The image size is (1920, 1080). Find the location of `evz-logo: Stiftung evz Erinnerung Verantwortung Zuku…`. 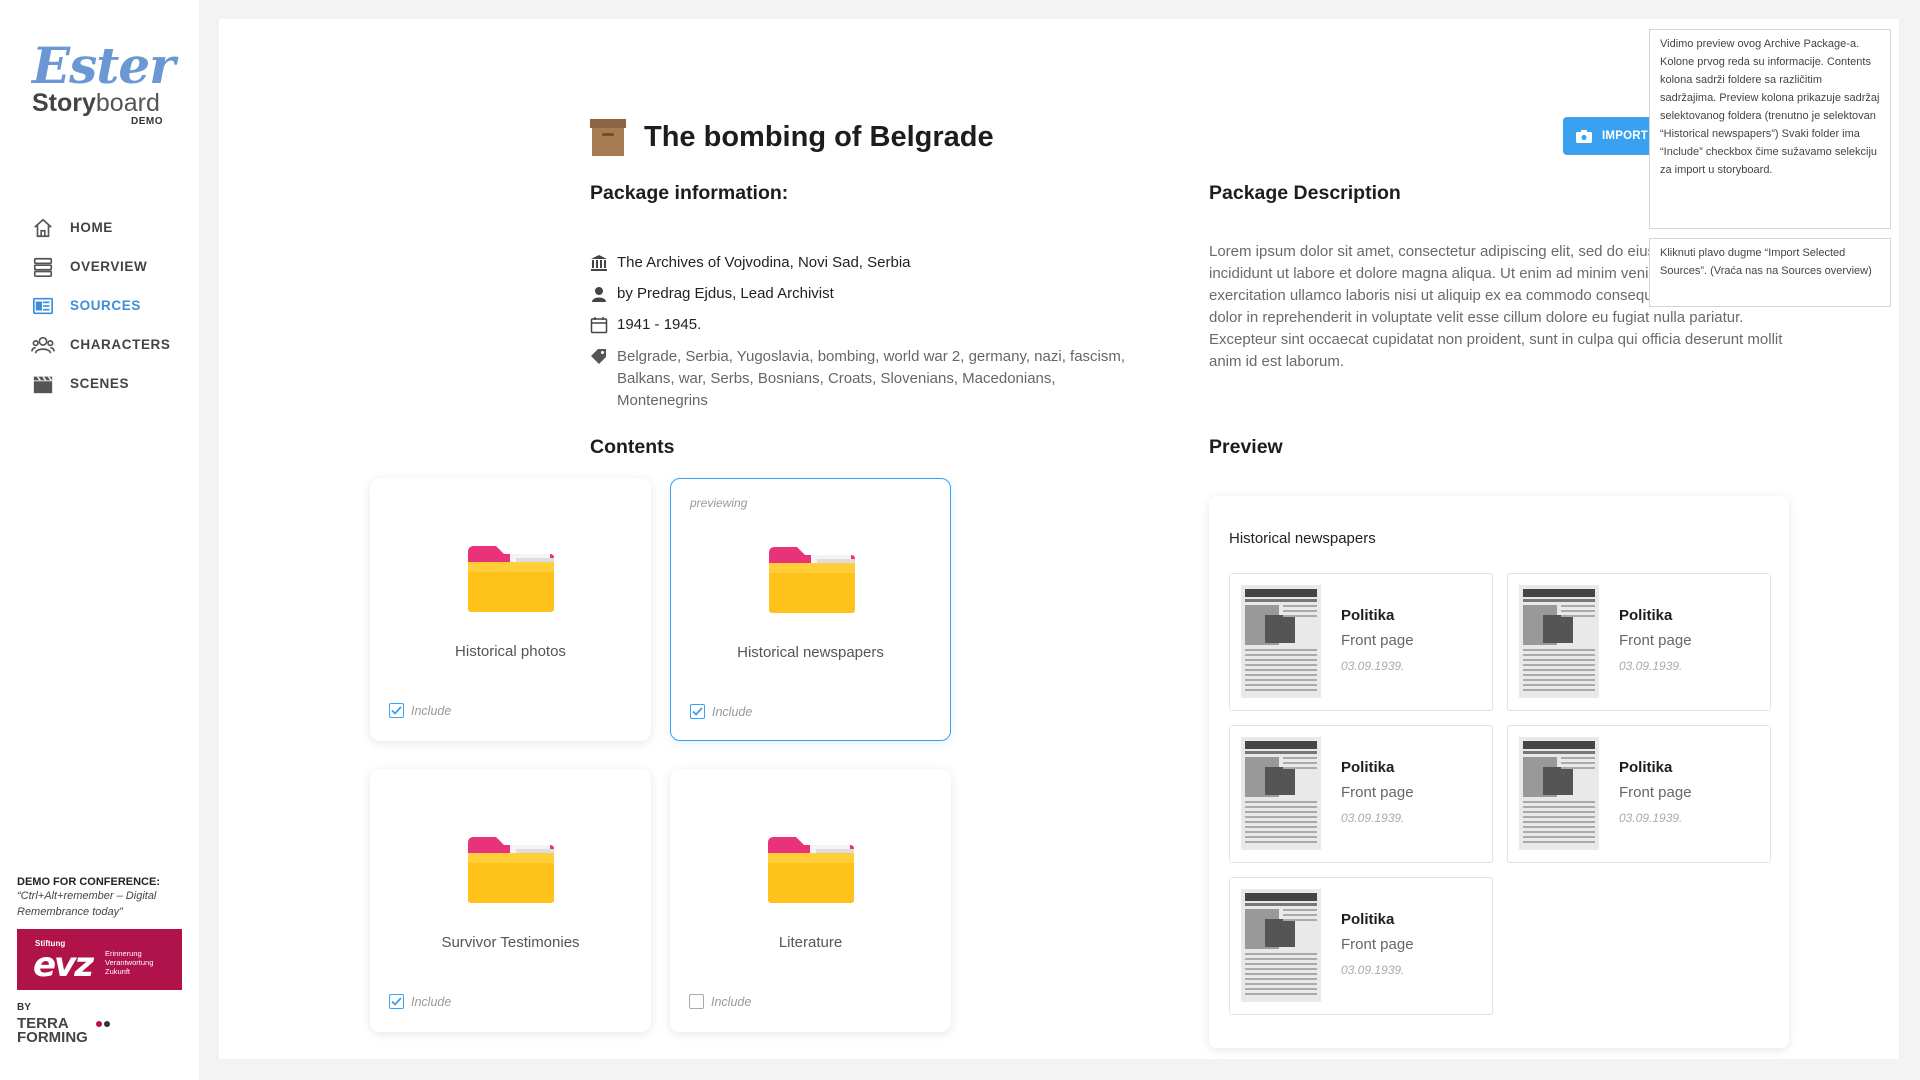

evz-logo: Stiftung evz Erinnerung Verantwortung Zuku… is located at coordinates (99, 959).